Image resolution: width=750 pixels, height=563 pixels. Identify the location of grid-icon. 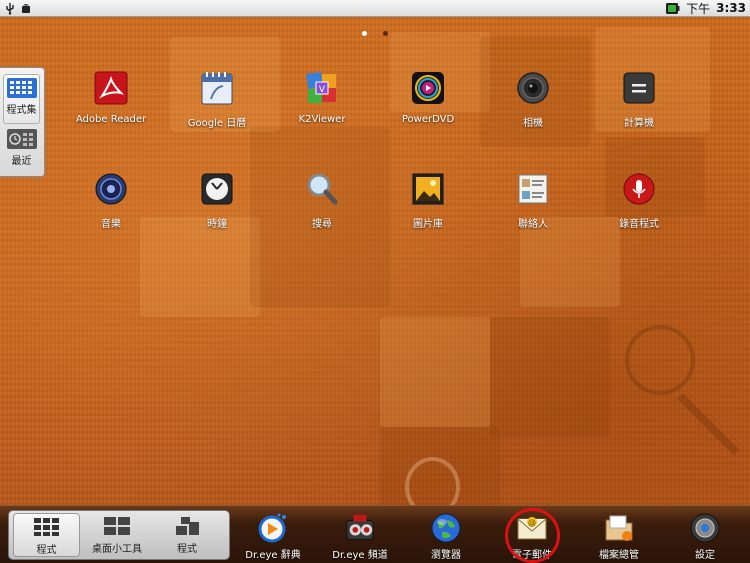
(21, 88).